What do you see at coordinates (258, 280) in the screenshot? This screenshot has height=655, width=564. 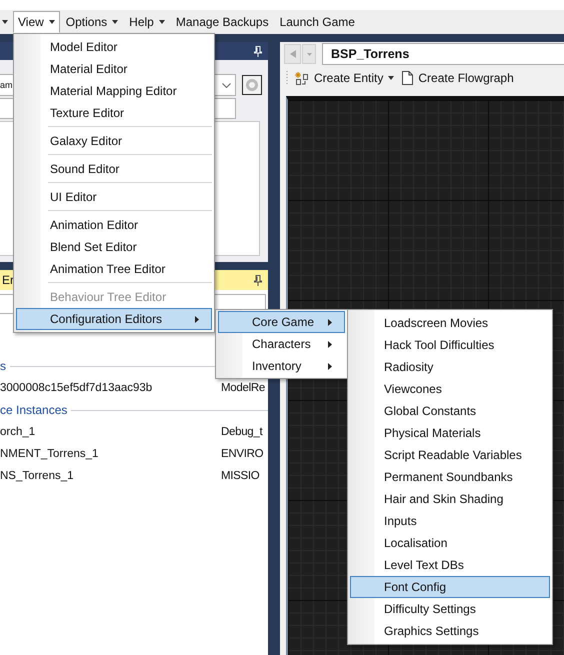 I see `pin-icon` at bounding box center [258, 280].